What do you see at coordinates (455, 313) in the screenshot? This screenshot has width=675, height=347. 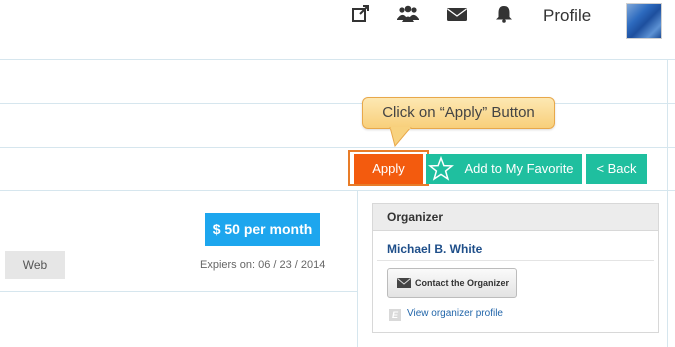 I see `view-organizer-profile-link: View organizer profile` at bounding box center [455, 313].